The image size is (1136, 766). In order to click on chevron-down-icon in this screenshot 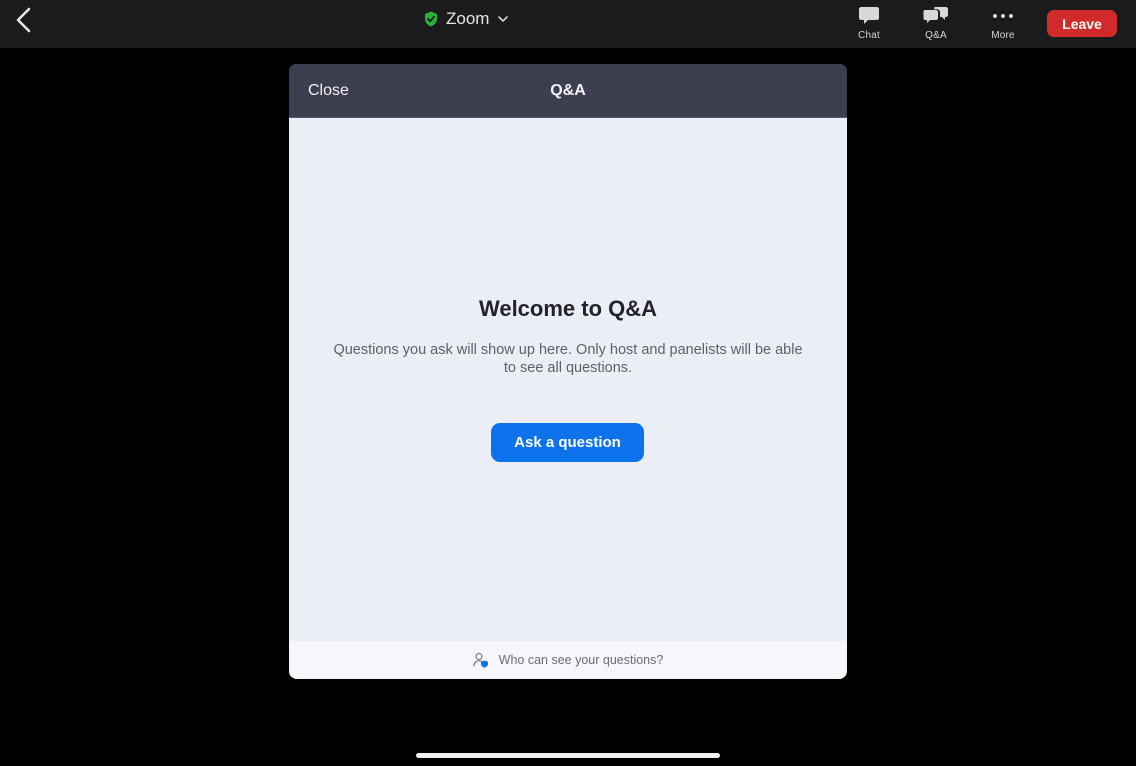, I will do `click(503, 19)`.